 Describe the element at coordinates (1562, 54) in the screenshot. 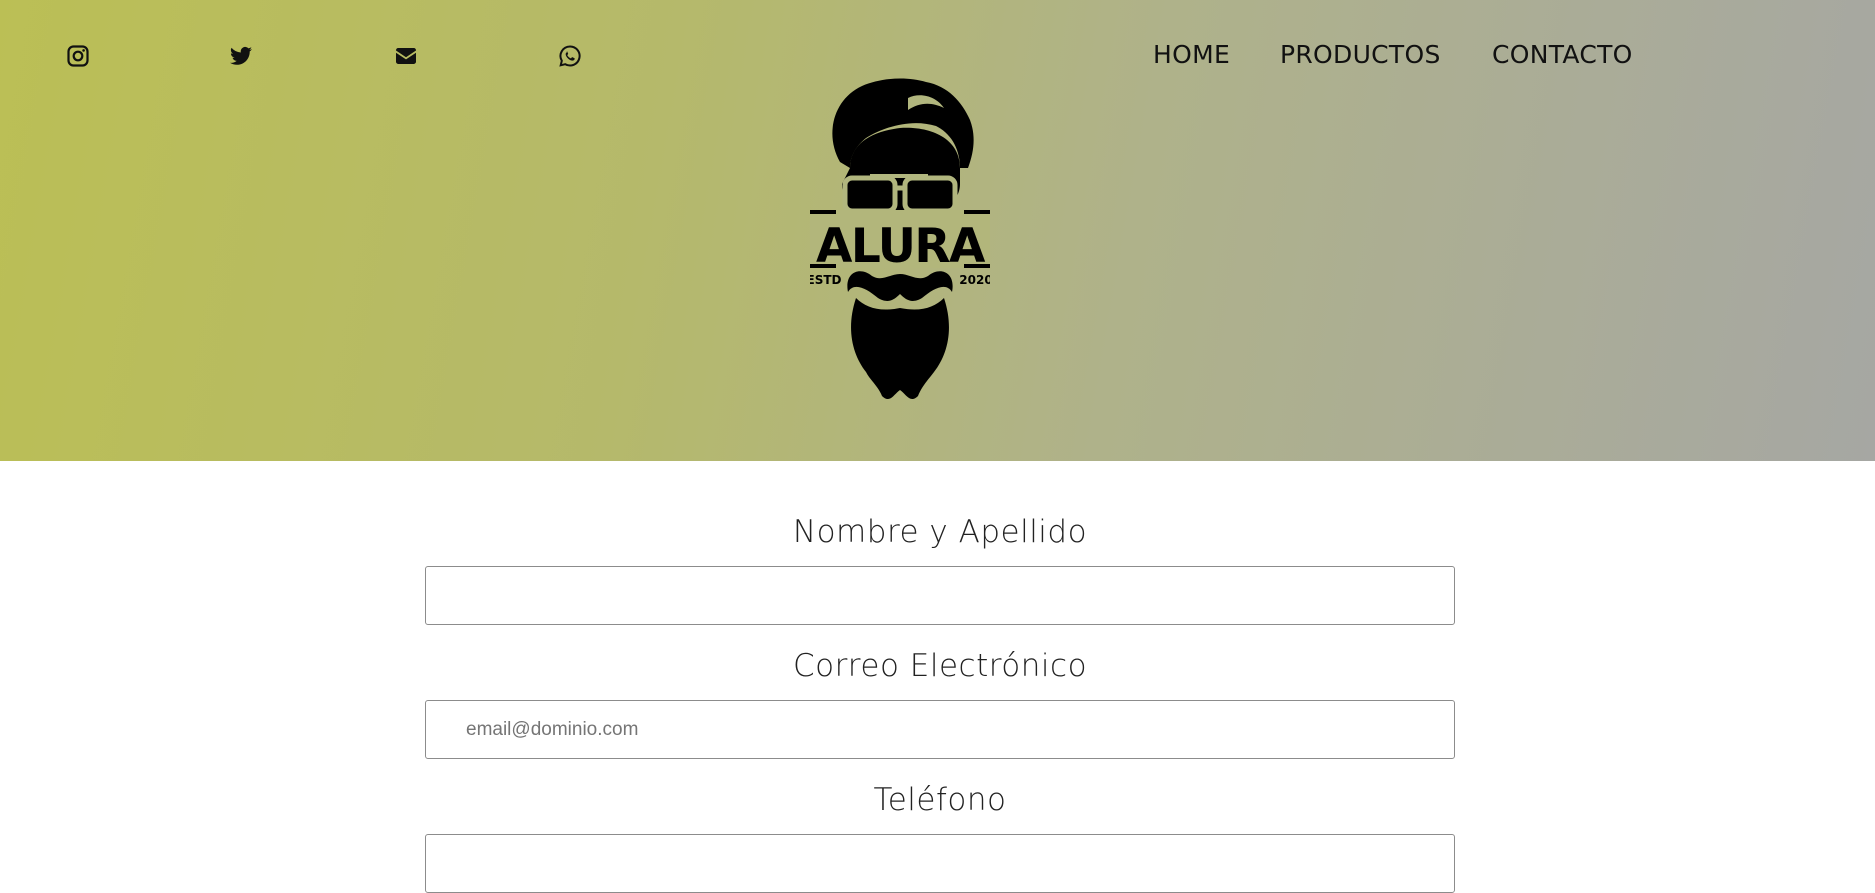

I see `nav-contacto-link: CONTACTO` at that location.